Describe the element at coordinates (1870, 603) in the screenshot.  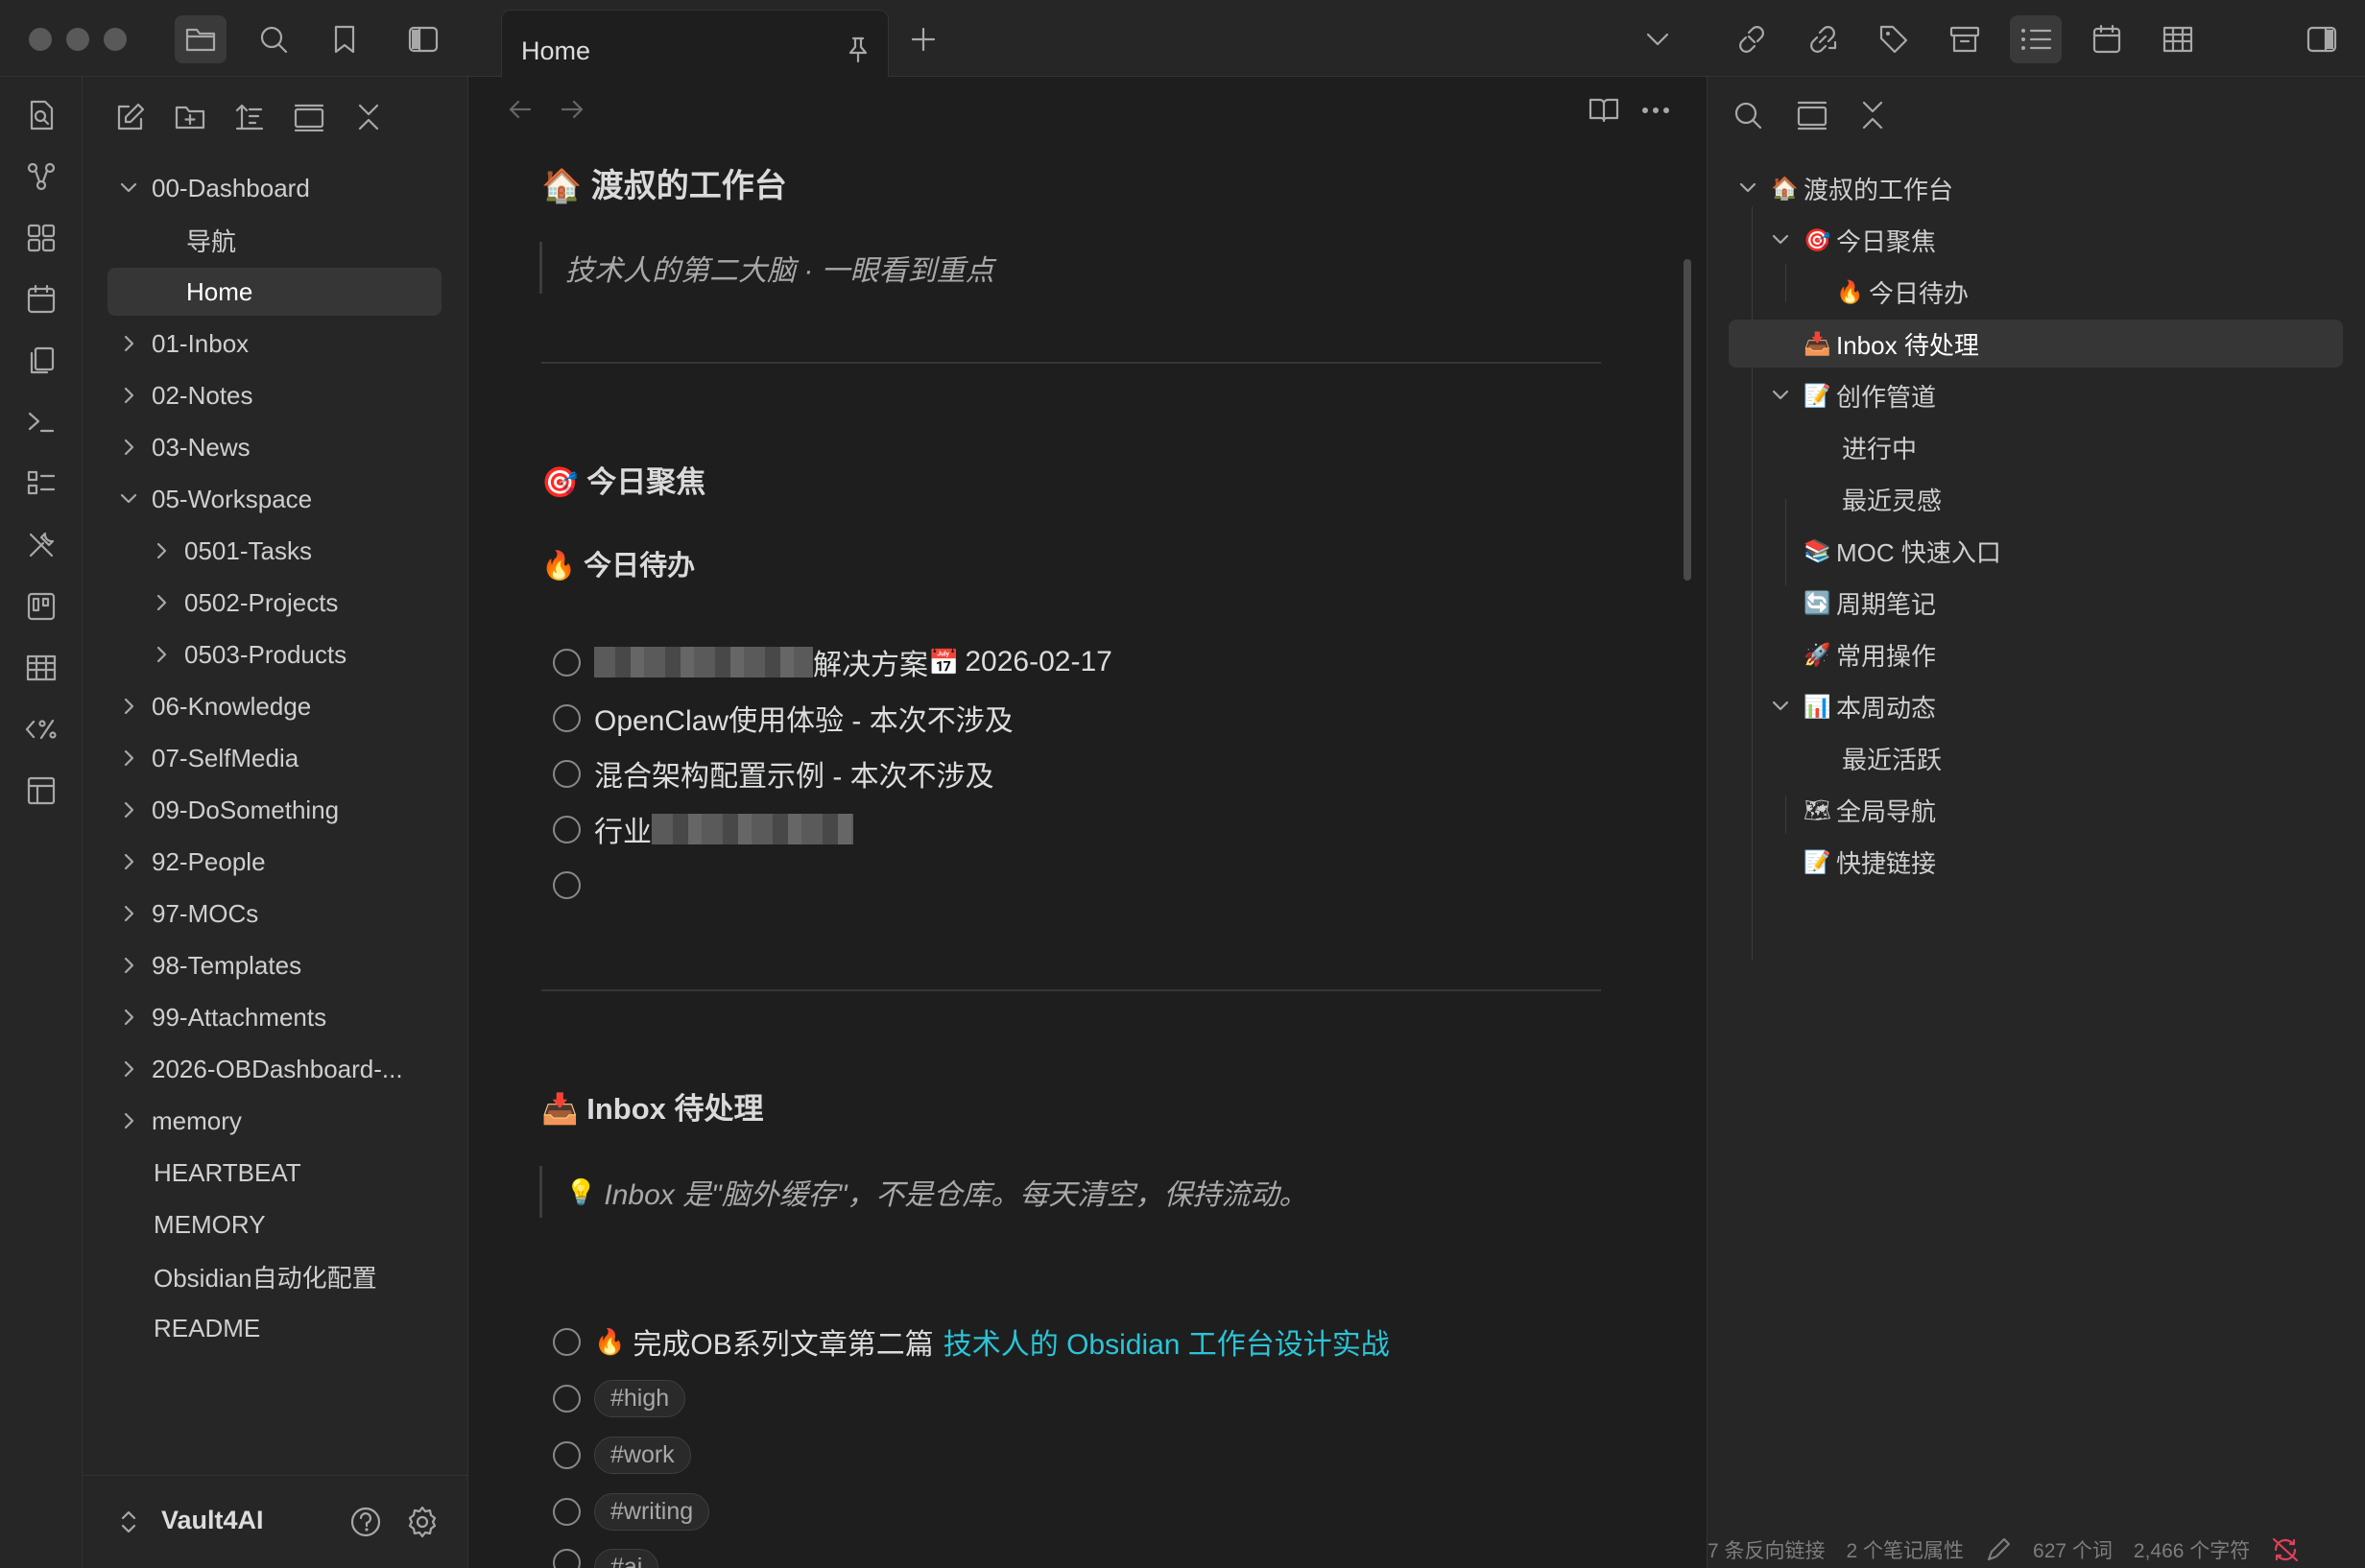
I see `outline-item: 🔄 周期笔记` at that location.